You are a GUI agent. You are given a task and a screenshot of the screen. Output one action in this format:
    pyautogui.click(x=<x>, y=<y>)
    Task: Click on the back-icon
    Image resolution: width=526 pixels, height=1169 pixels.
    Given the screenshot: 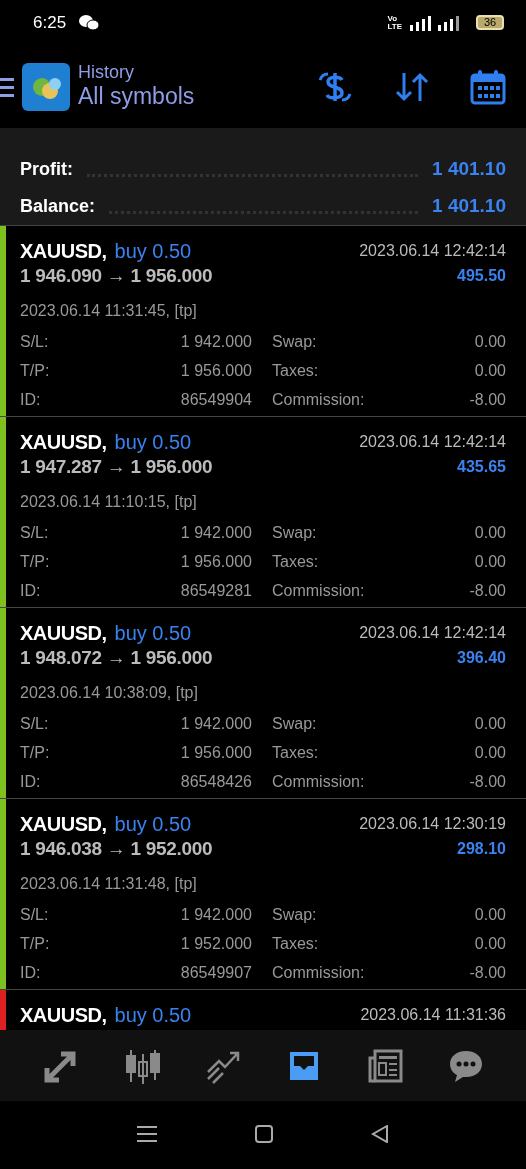 What is the action you would take?
    pyautogui.click(x=380, y=1134)
    